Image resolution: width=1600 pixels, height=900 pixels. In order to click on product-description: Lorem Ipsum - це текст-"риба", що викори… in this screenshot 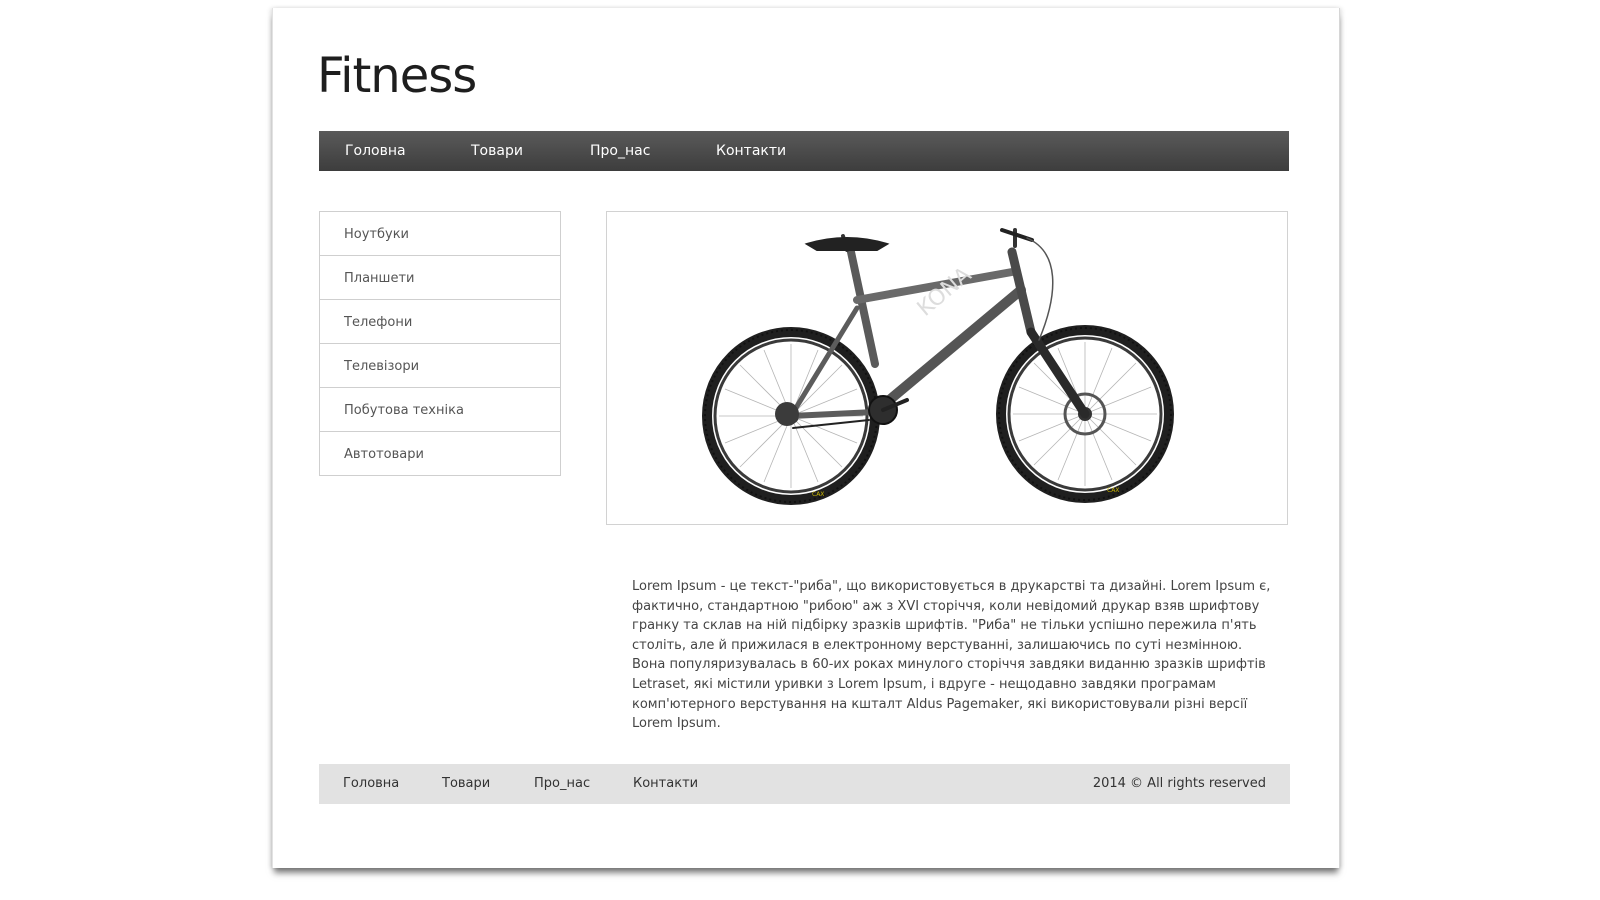, I will do `click(951, 655)`.